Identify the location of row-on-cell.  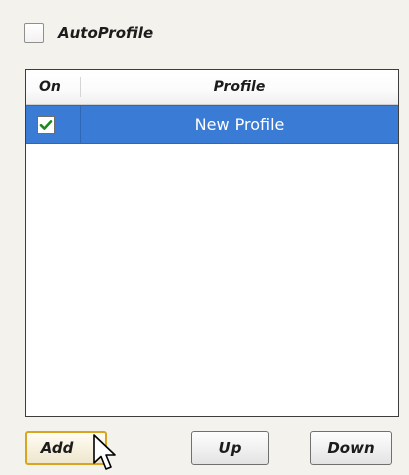
(53, 124).